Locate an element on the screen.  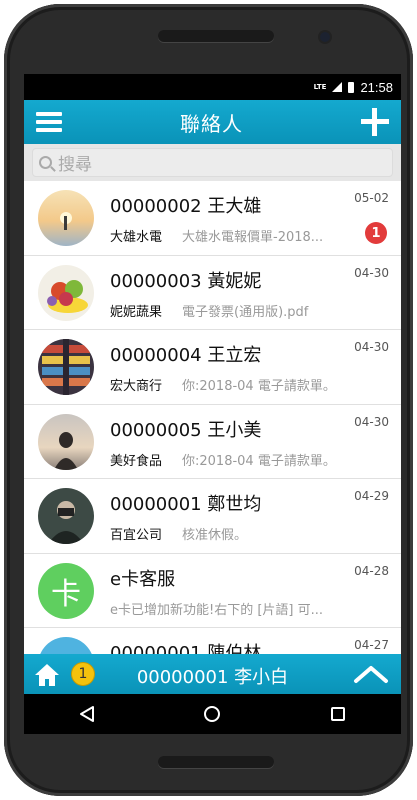
contact-row: 00000001 陳伯林 04-27 is located at coordinates (212, 641).